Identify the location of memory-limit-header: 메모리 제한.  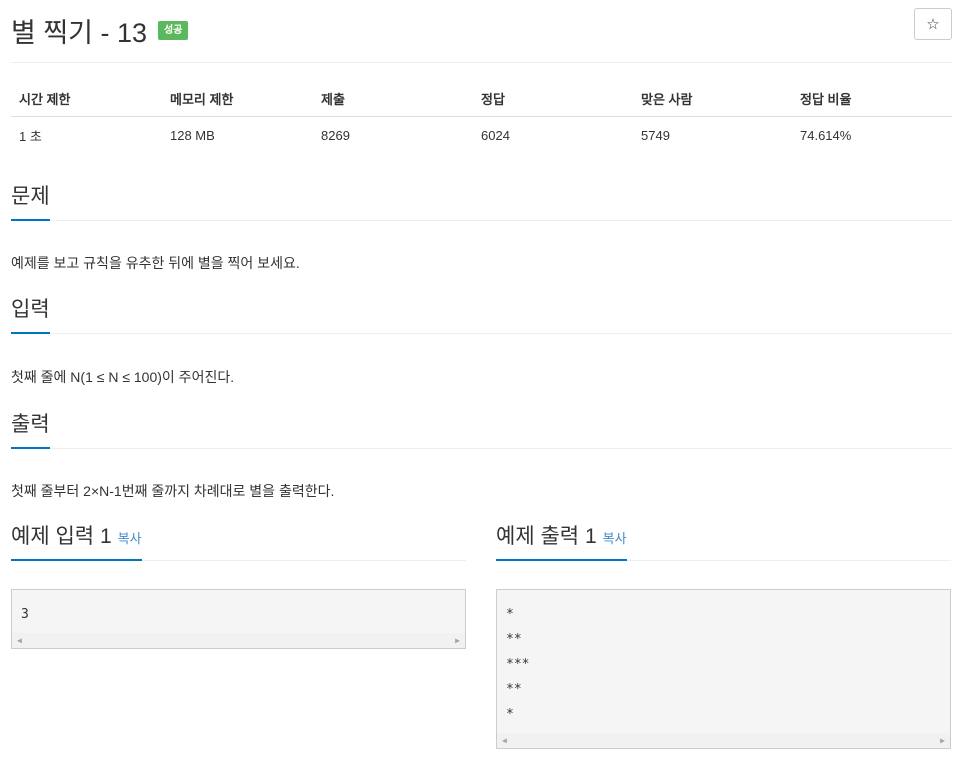
(237, 98).